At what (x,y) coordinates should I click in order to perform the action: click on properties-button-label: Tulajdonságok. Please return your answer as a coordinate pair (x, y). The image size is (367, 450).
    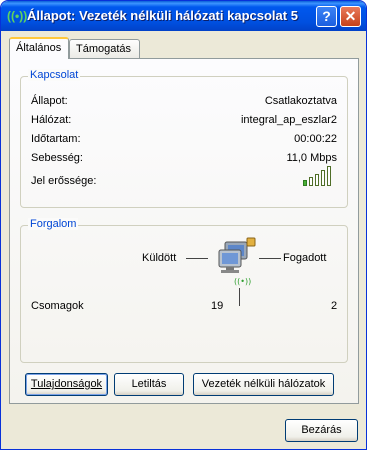
    Looking at the image, I should click on (66, 384).